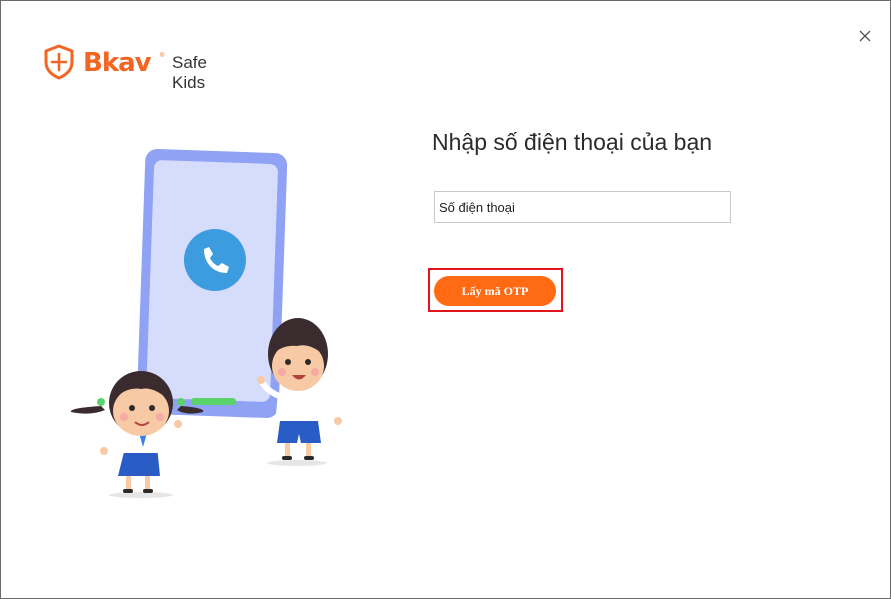 The width and height of the screenshot is (891, 599). What do you see at coordinates (495, 291) in the screenshot?
I see `get-otp-button: Lấy mã OTP` at bounding box center [495, 291].